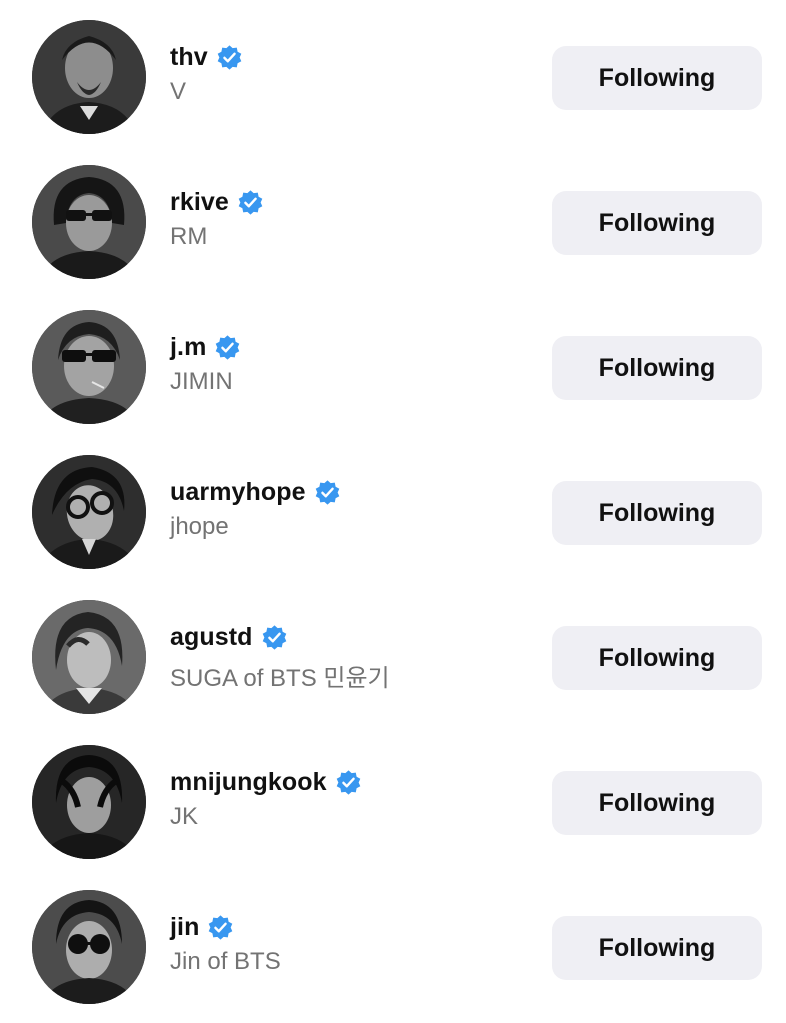 The height and width of the screenshot is (1023, 786). I want to click on full-name: JK, so click(184, 816).